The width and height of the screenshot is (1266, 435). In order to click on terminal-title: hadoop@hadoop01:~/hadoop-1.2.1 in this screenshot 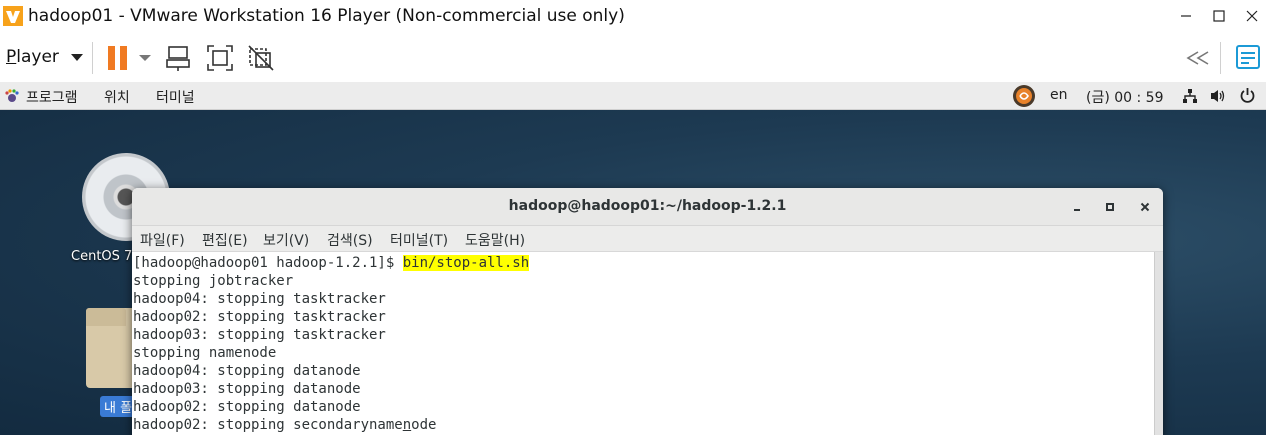, I will do `click(647, 206)`.